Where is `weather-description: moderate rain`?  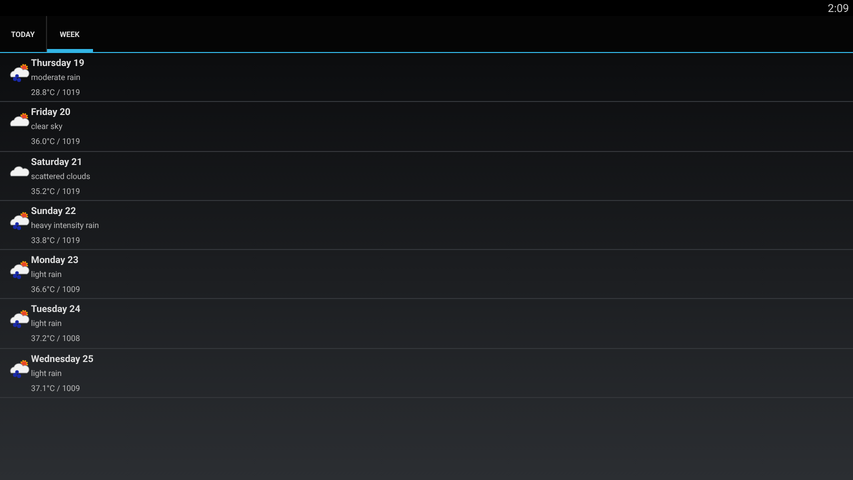
weather-description: moderate rain is located at coordinates (56, 78).